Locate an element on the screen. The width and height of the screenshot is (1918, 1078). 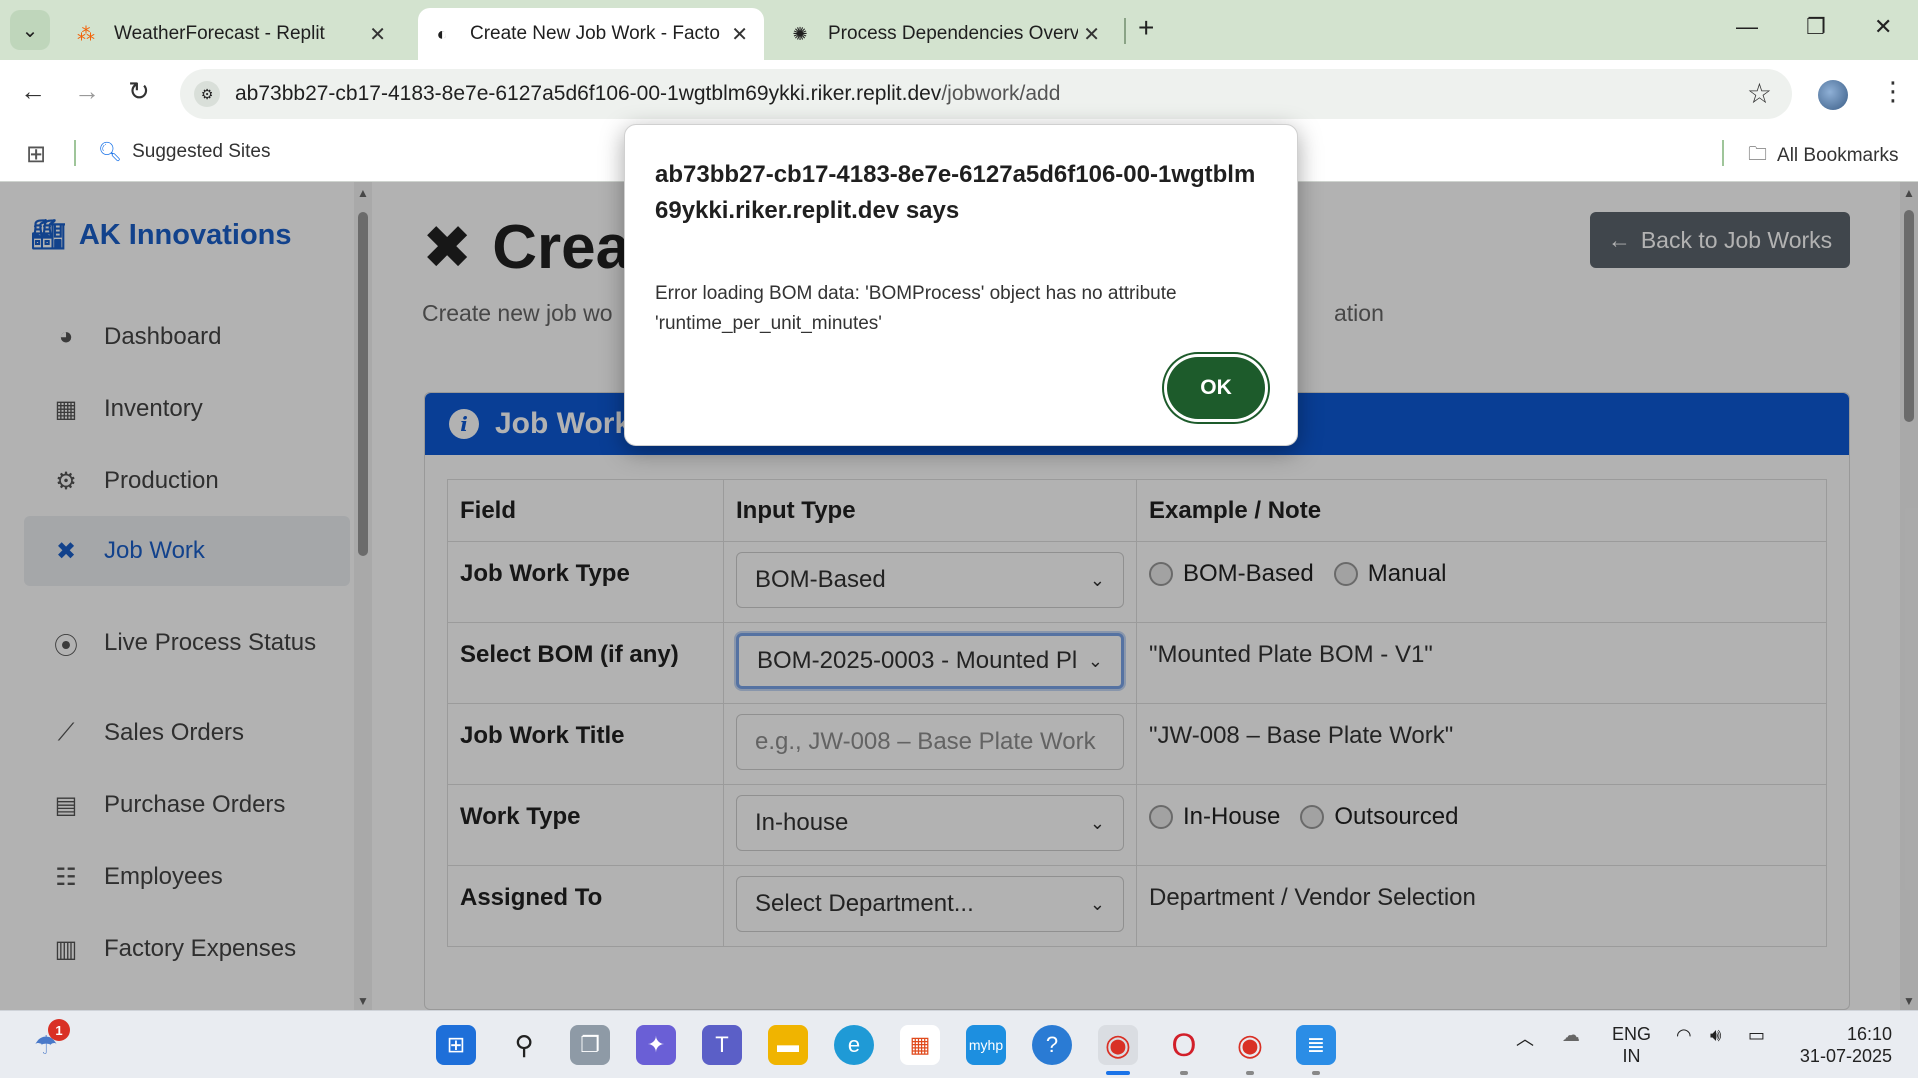
search-icon: ⚲ is located at coordinates (524, 1045).